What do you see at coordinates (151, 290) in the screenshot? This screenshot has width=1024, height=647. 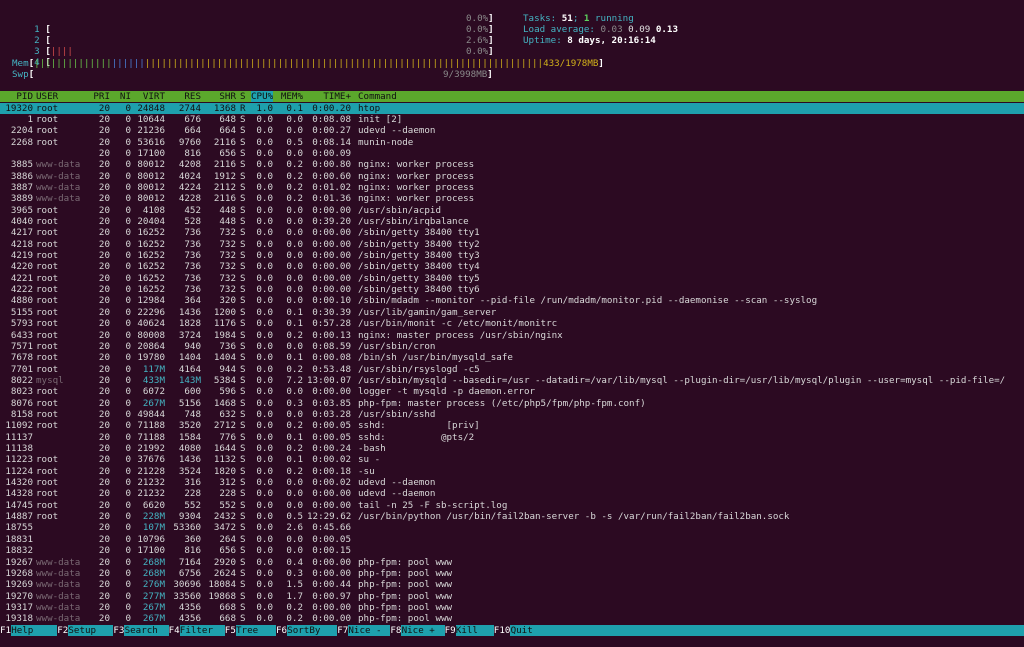 I see `cell-virt: 16252` at bounding box center [151, 290].